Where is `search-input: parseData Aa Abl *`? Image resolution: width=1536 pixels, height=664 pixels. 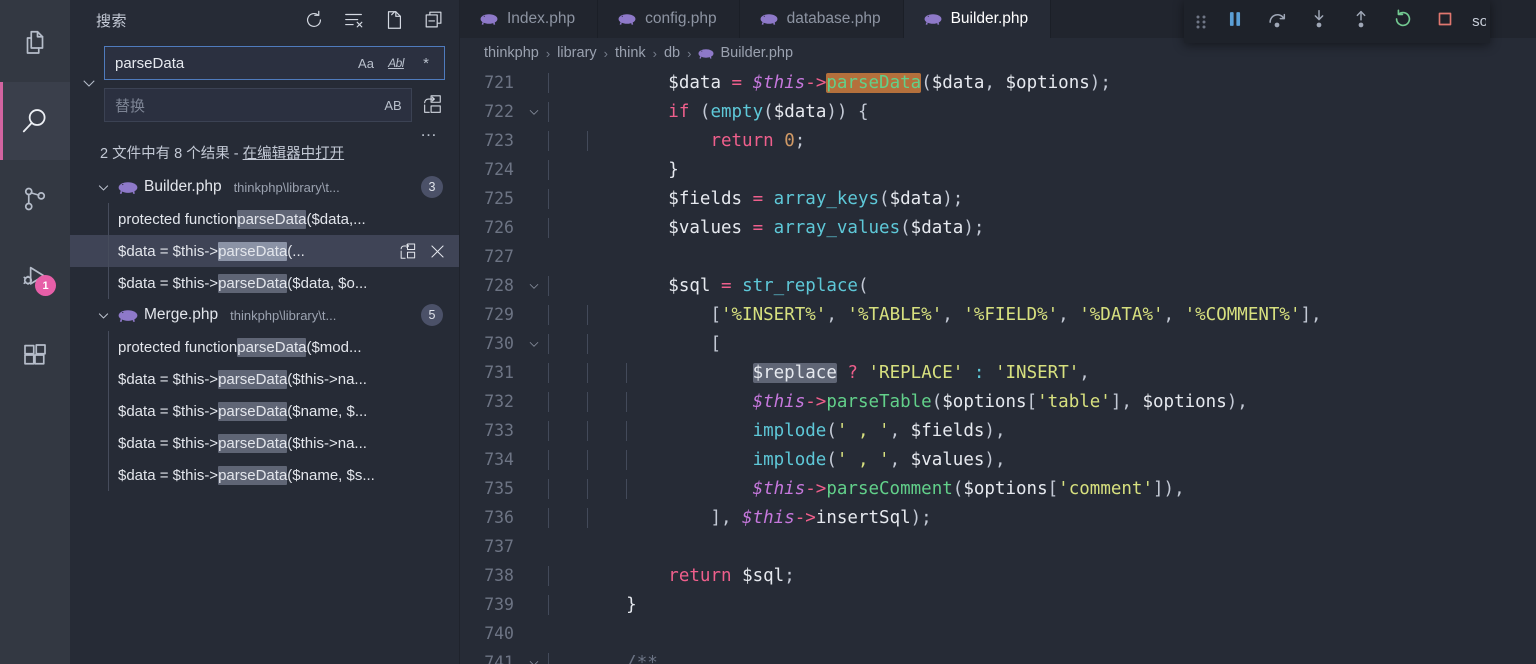 search-input: parseData Aa Abl * is located at coordinates (274, 63).